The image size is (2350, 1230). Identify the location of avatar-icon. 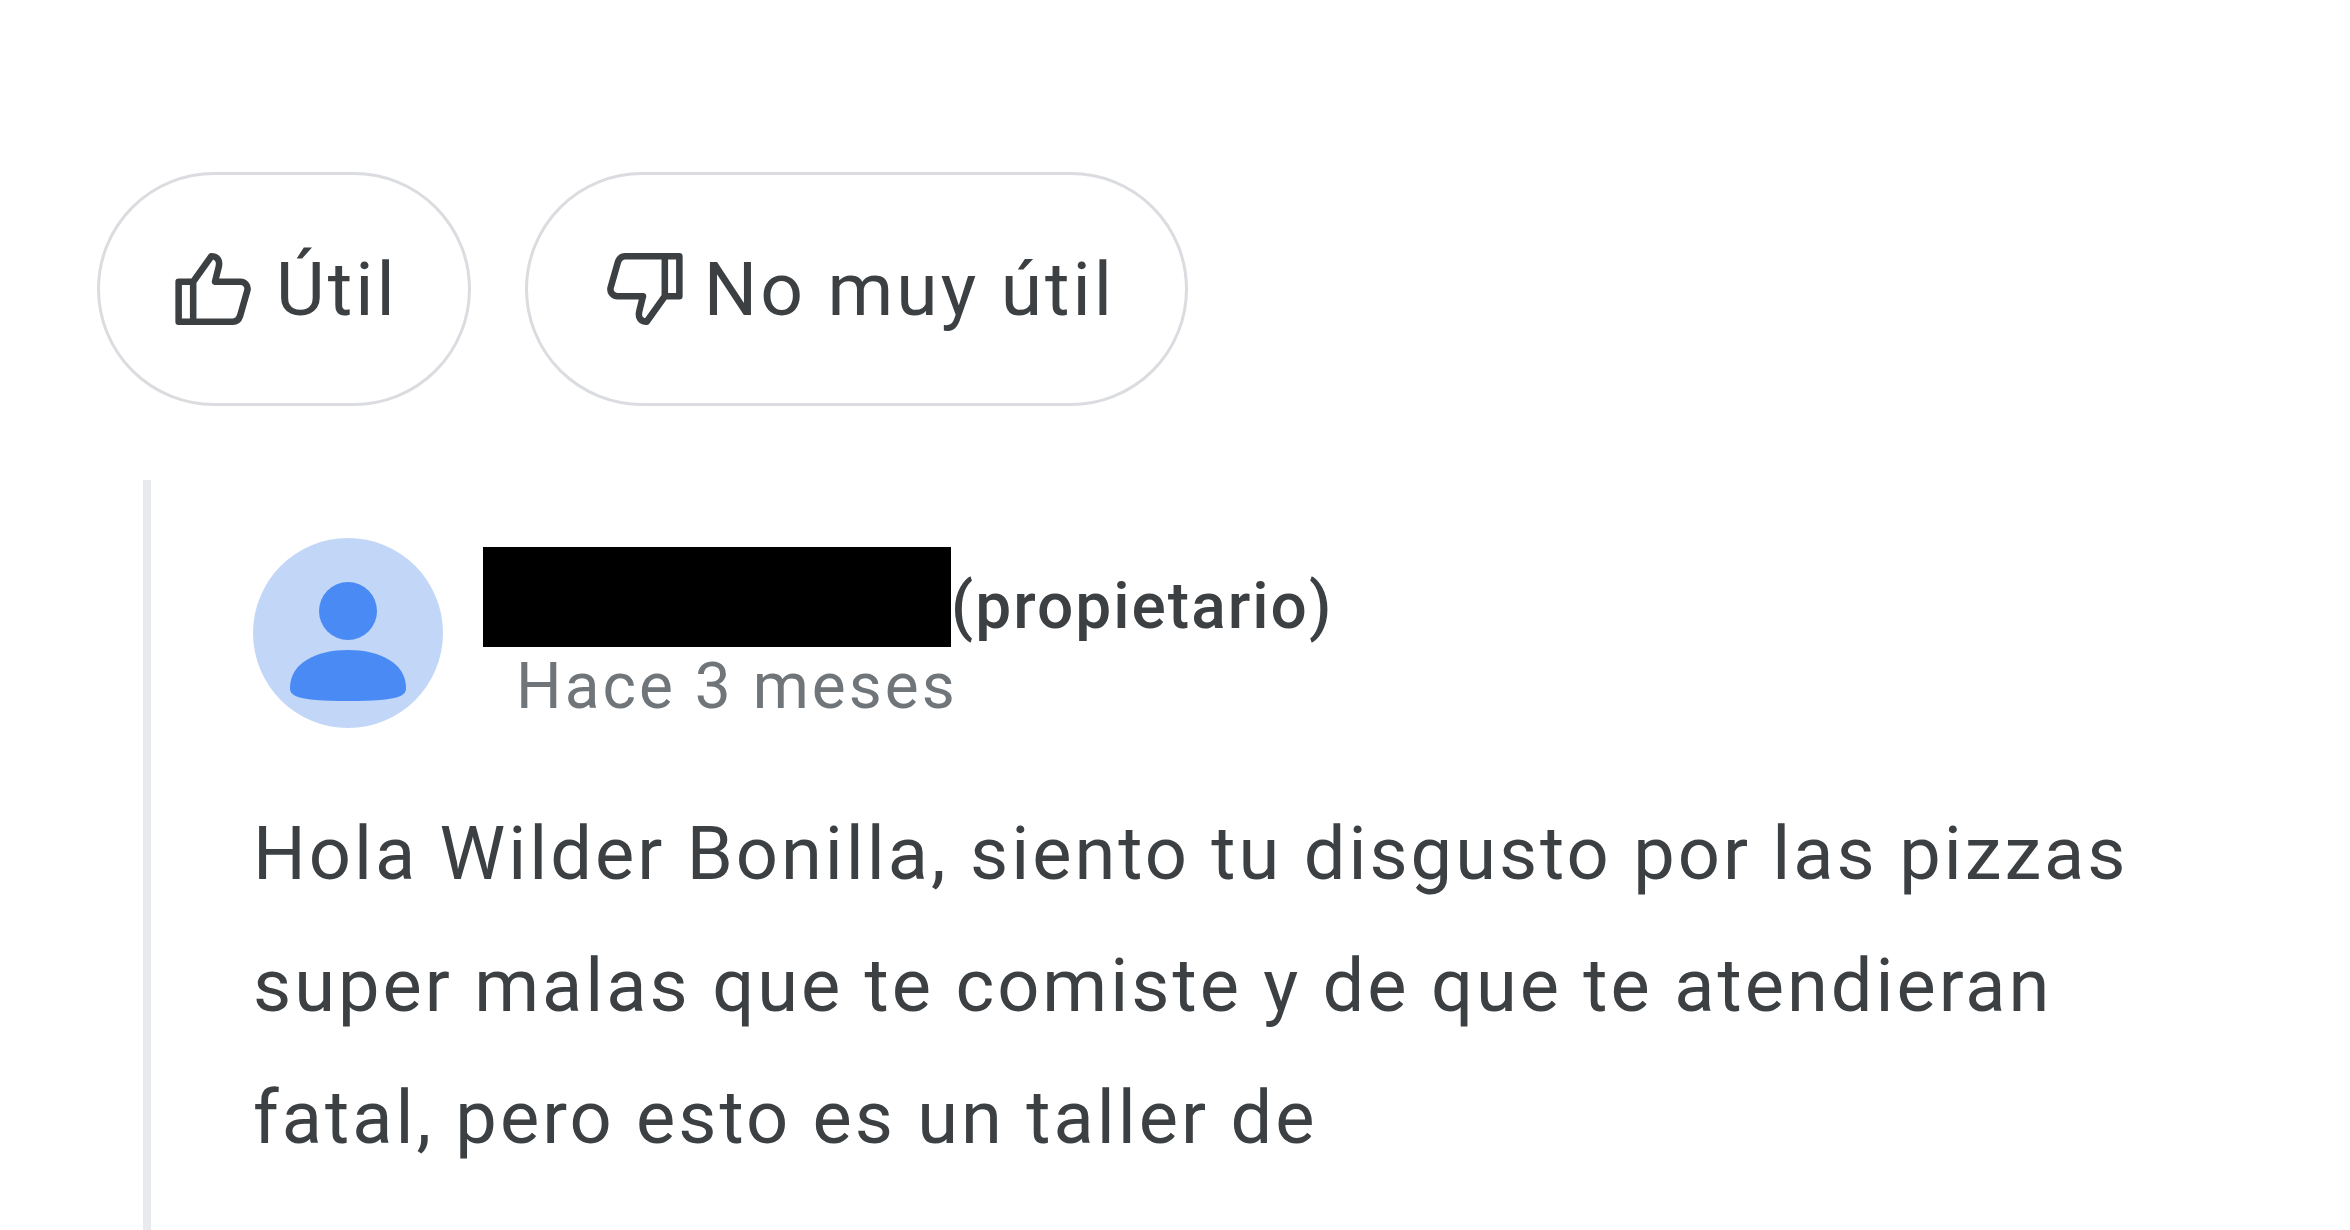
(348, 633).